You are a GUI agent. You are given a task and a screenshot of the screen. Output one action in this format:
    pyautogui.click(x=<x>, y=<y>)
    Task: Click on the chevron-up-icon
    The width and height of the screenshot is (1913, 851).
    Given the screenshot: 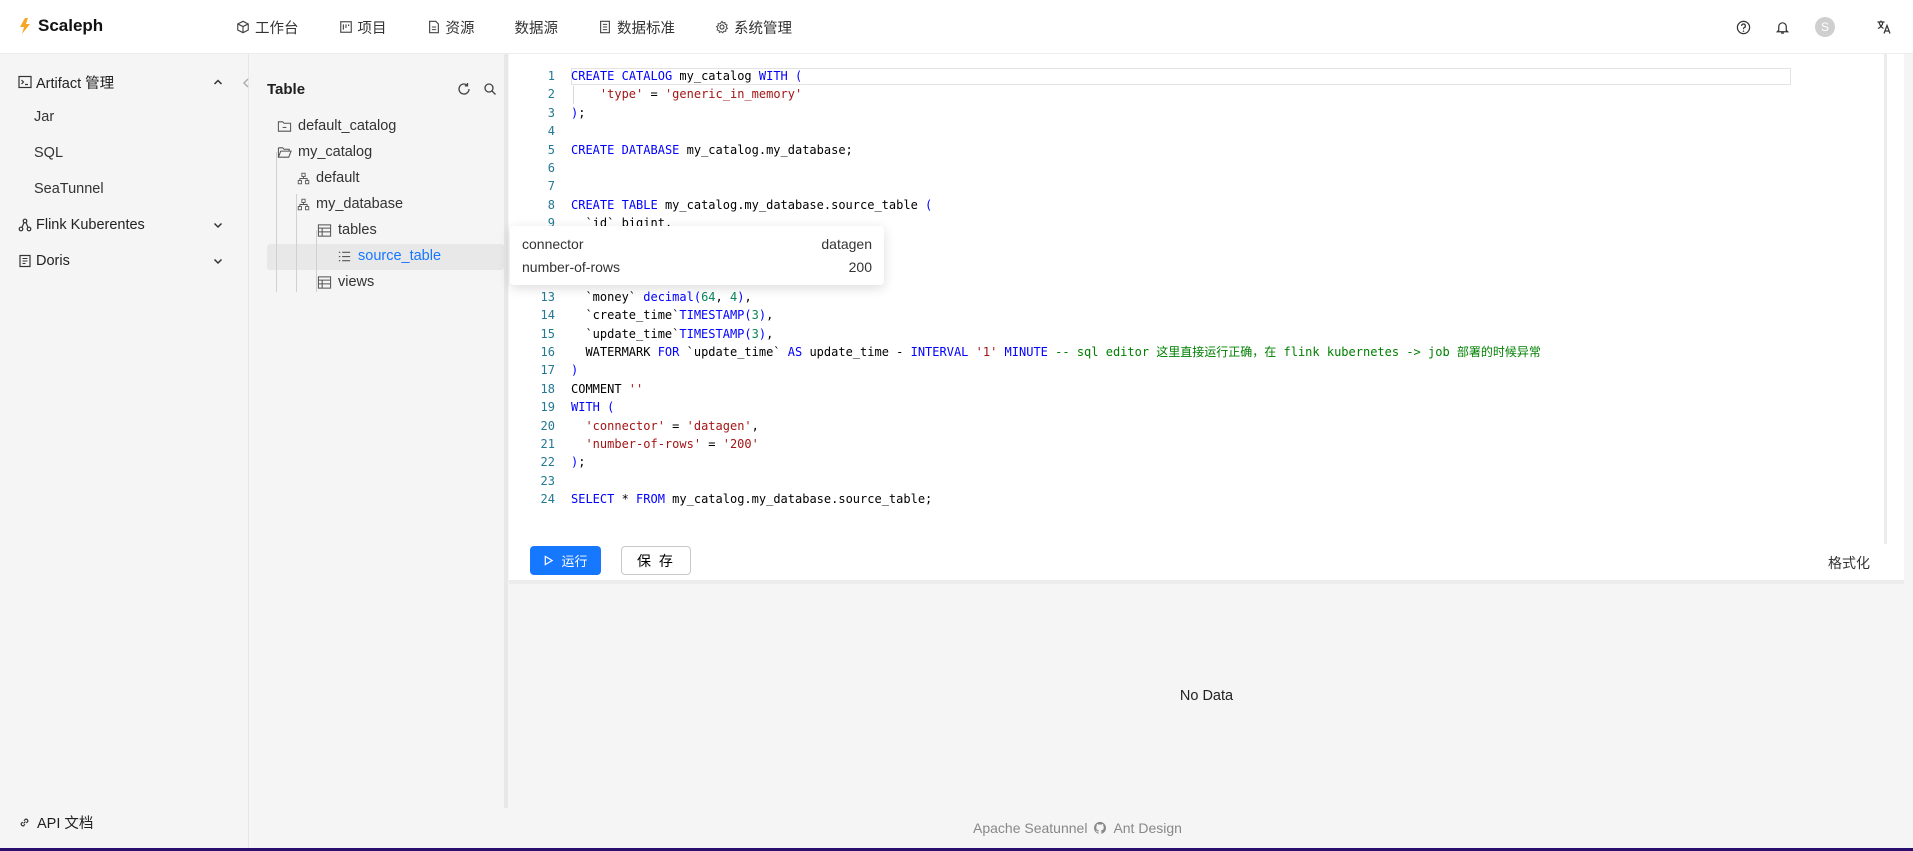 What is the action you would take?
    pyautogui.click(x=218, y=82)
    